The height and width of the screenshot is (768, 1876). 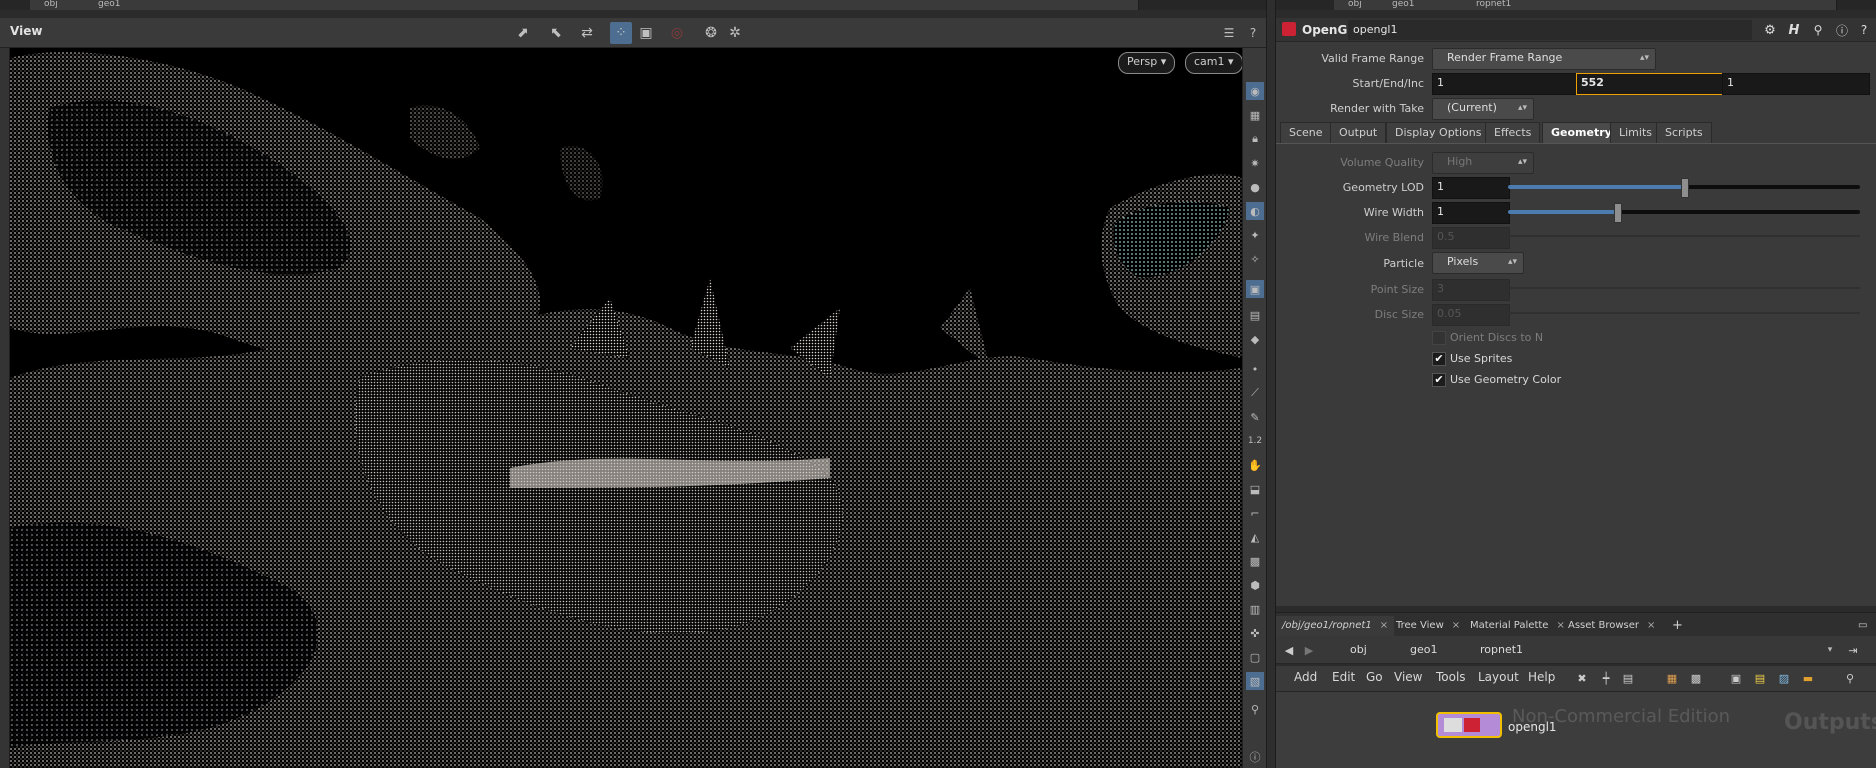 I want to click on gear-icon: ⚙, so click(x=1770, y=30).